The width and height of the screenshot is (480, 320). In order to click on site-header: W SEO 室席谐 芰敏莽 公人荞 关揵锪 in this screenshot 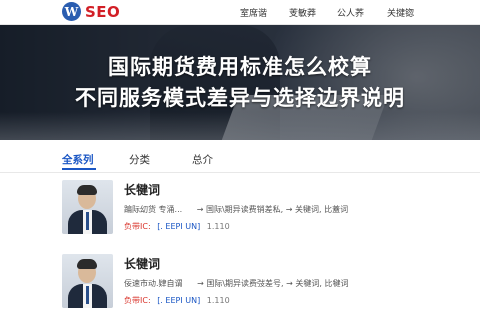, I will do `click(240, 12)`.